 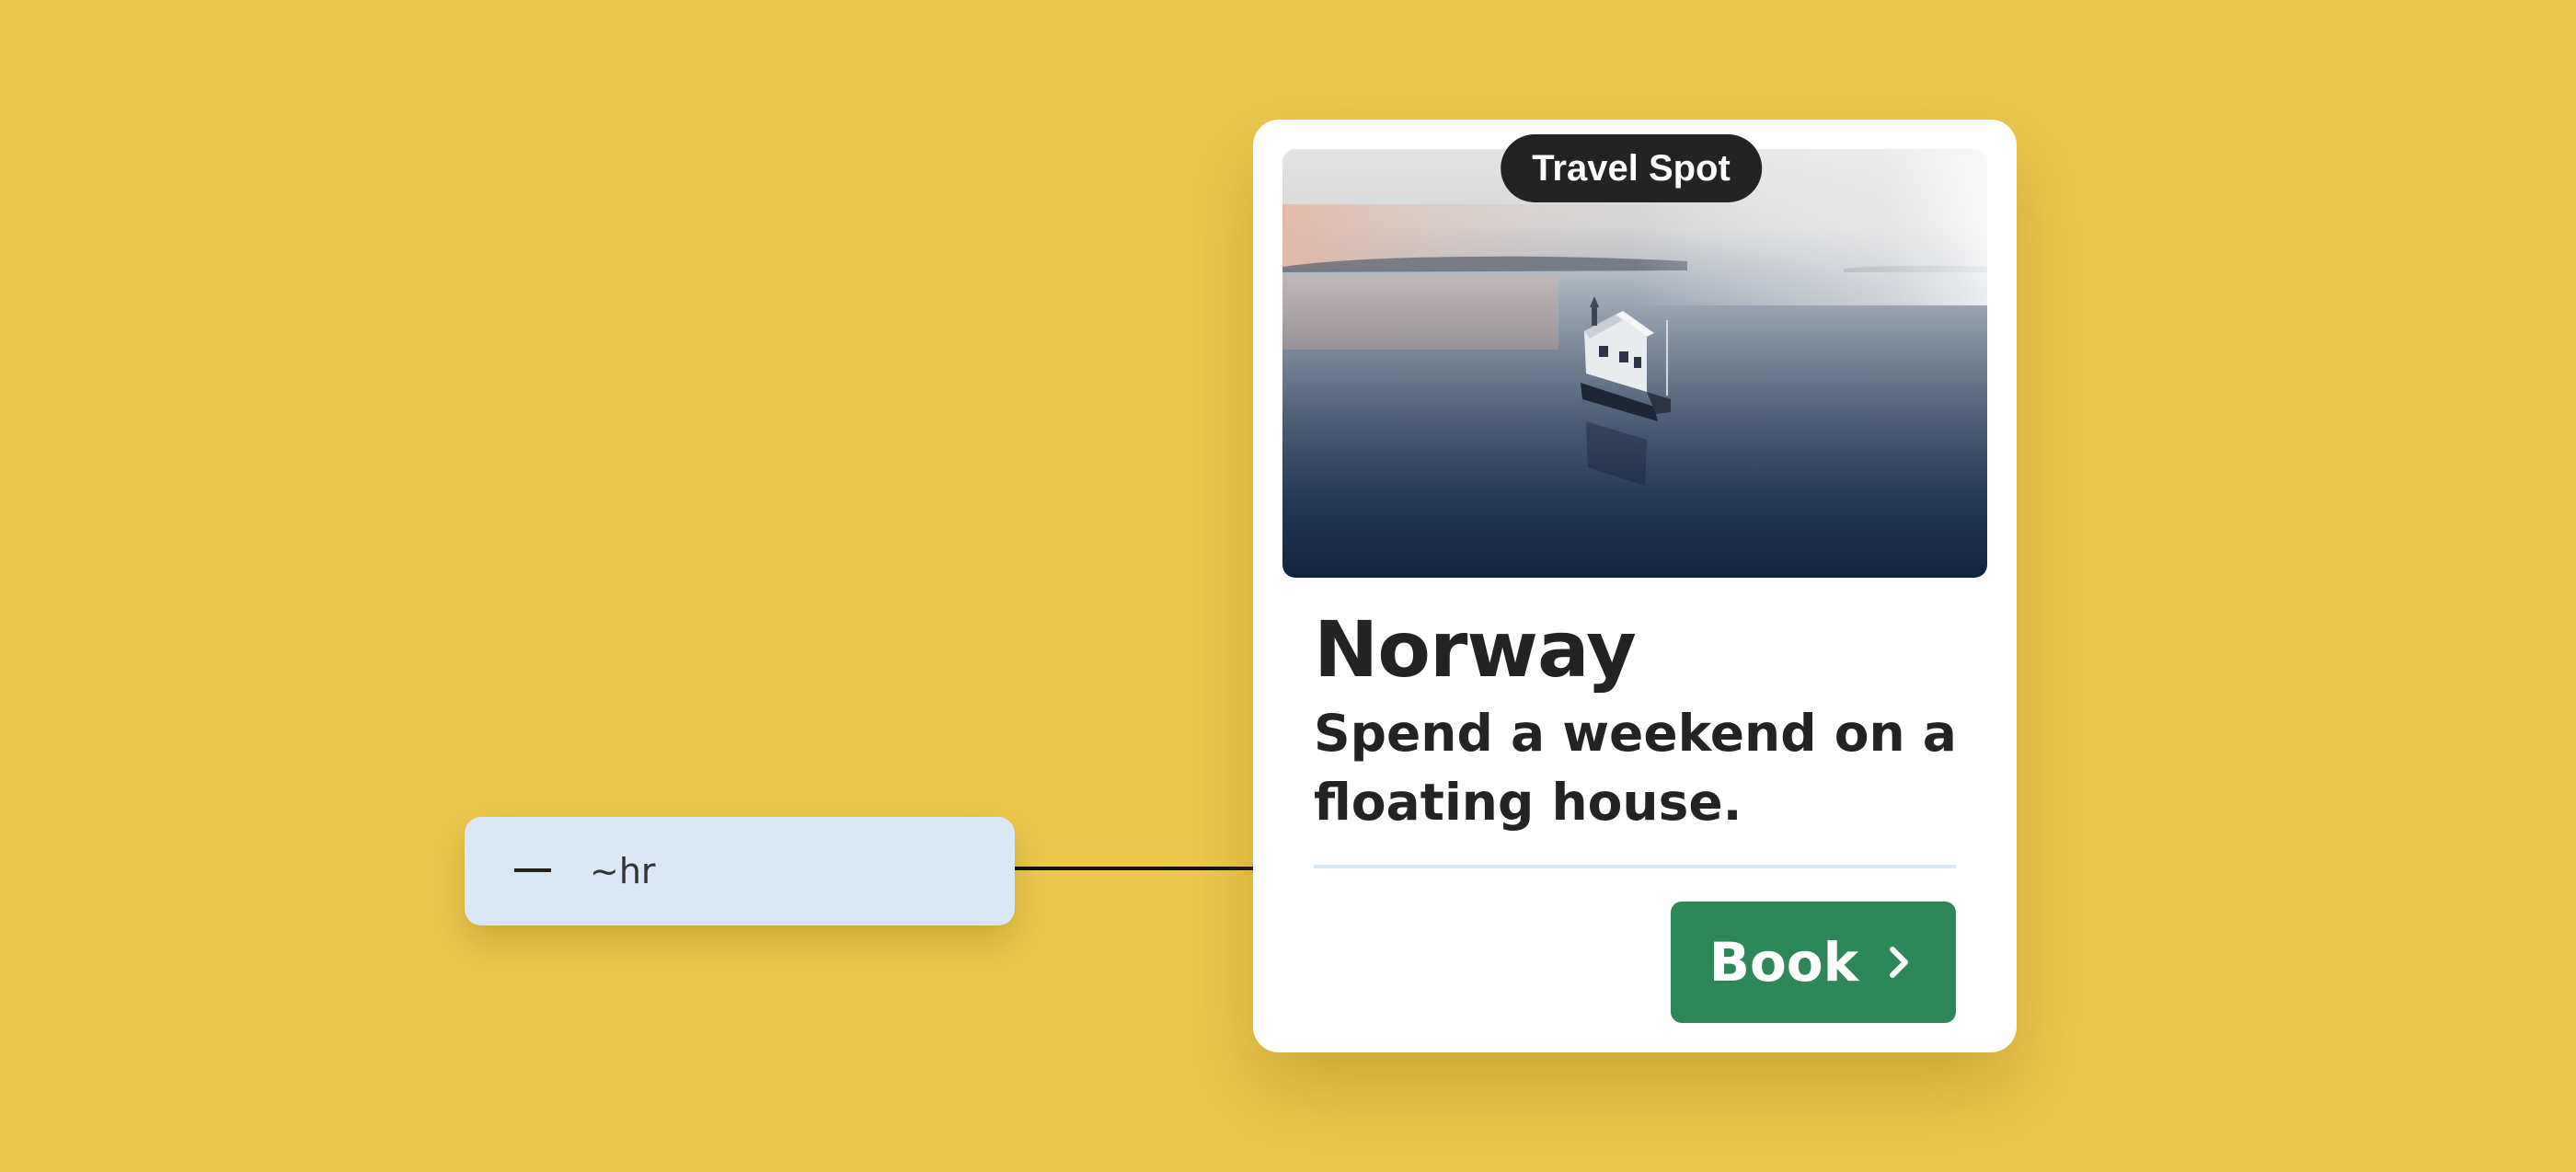 What do you see at coordinates (1899, 962) in the screenshot?
I see `chevron-right-icon` at bounding box center [1899, 962].